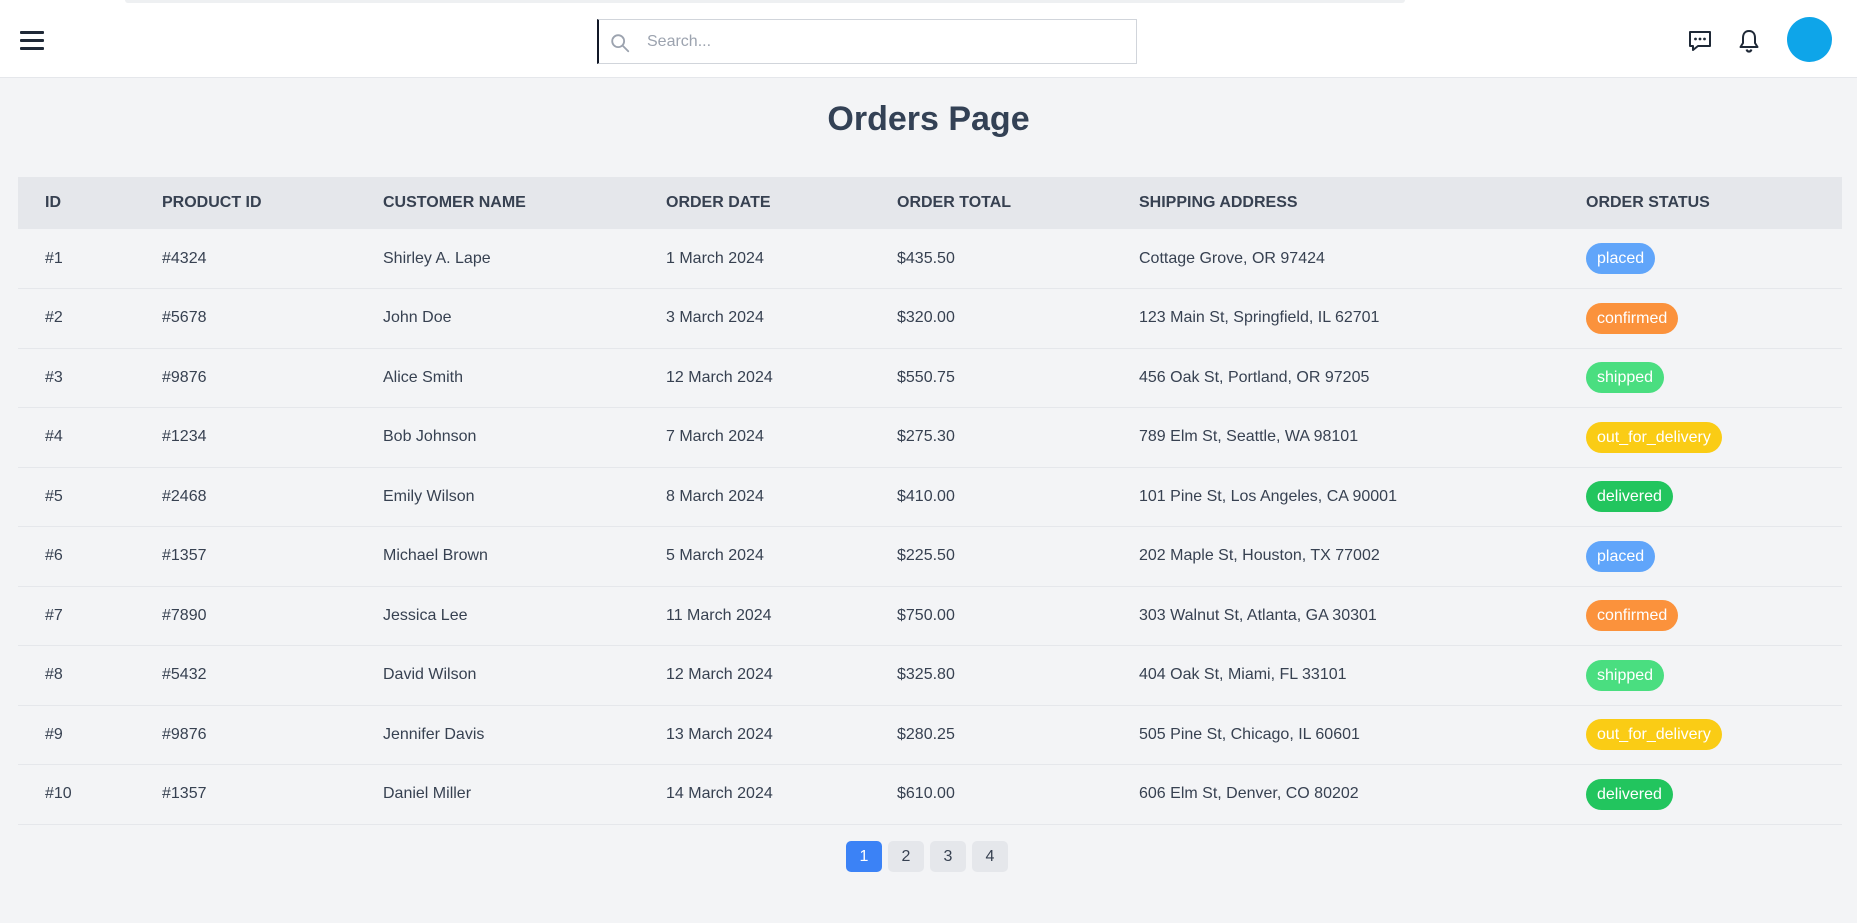  Describe the element at coordinates (926, 615) in the screenshot. I see `order-total-cell: $750.00` at that location.